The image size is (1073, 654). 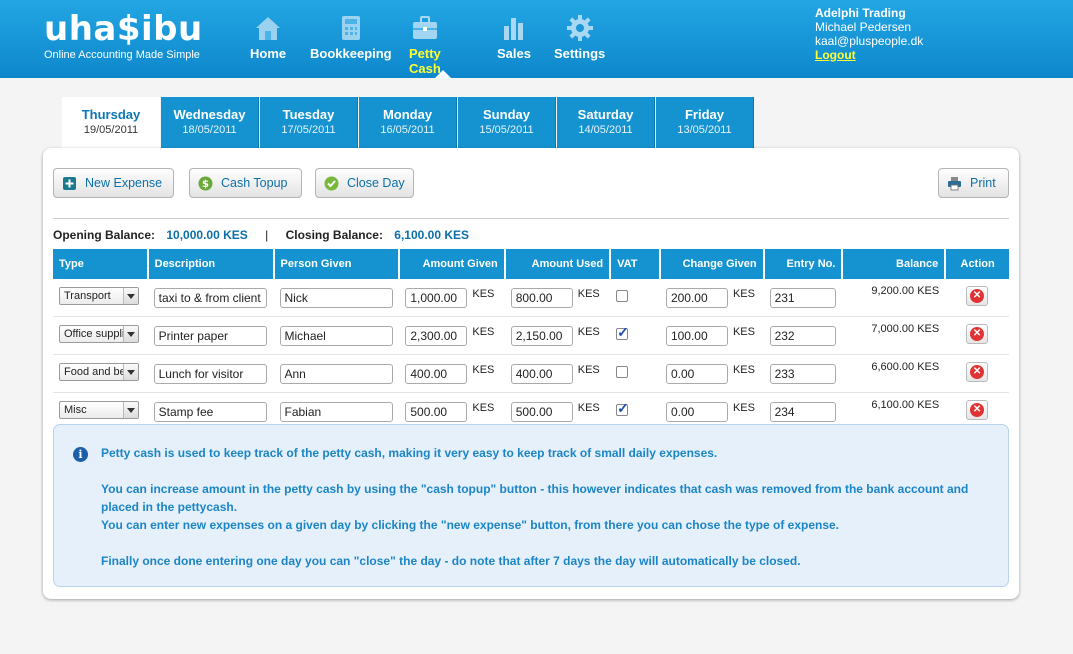 I want to click on tab-saturday: Saturday 14/05/2011, so click(x=606, y=122).